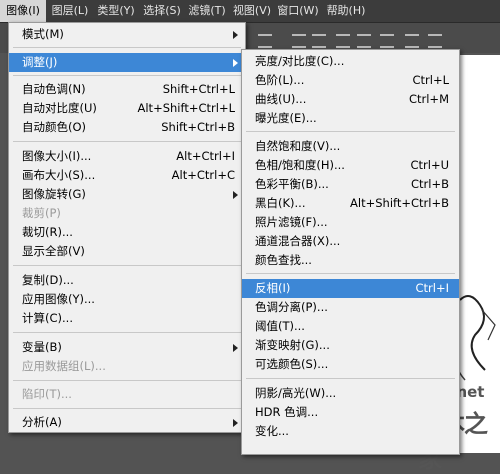 This screenshot has height=474, width=500. I want to click on menu-view: 视图(V), so click(252, 11).